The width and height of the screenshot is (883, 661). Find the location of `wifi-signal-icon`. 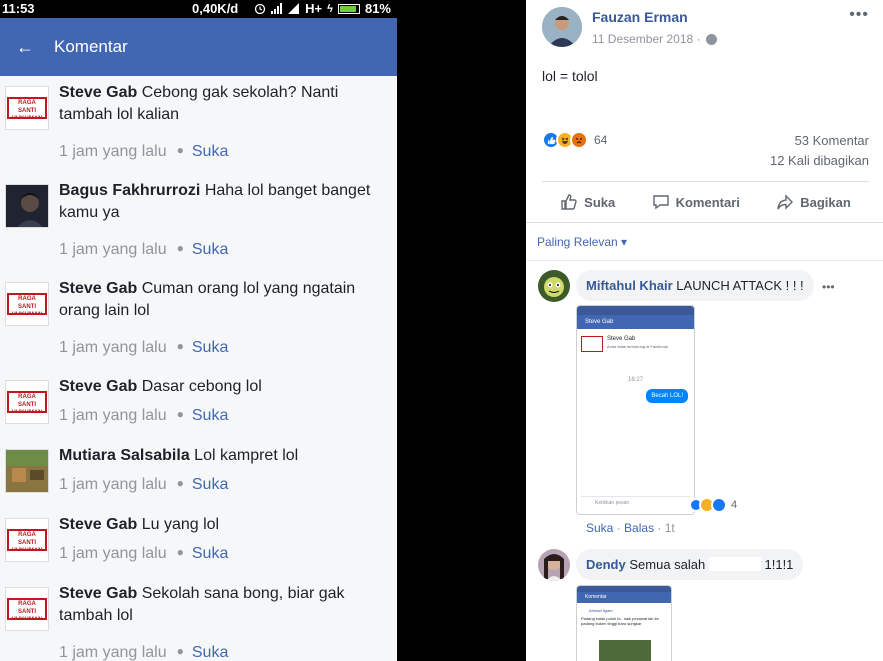

wifi-signal-icon is located at coordinates (294, 8).